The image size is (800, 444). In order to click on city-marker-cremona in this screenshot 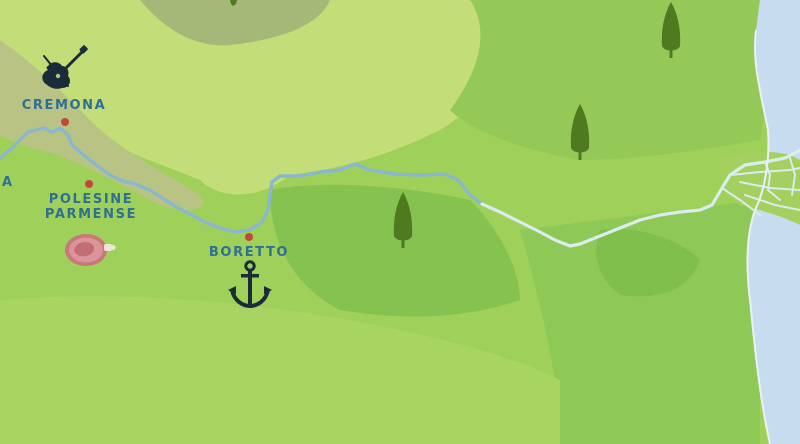, I will do `click(65, 122)`.